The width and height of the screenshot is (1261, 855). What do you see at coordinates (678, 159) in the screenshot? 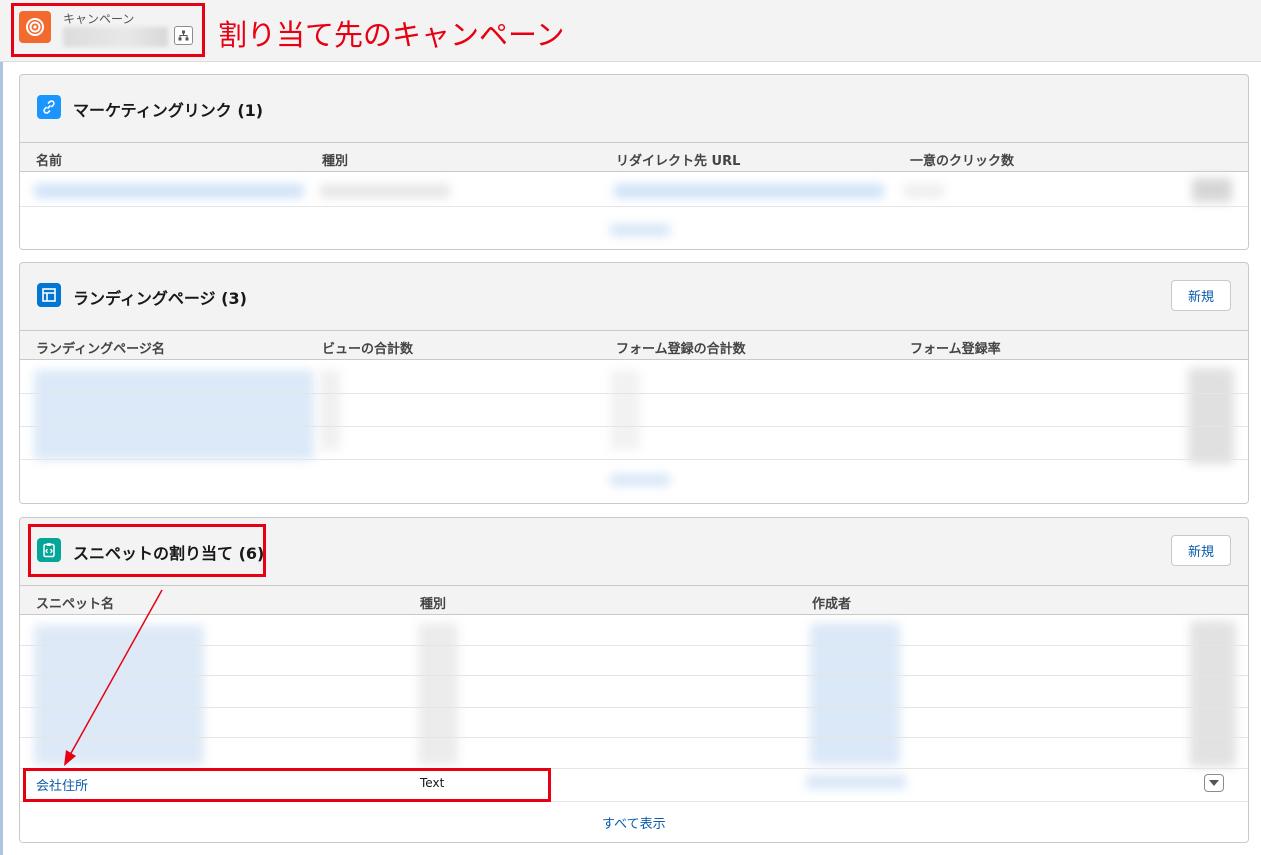
I see `column-header: リダイレクト先 URL` at bounding box center [678, 159].